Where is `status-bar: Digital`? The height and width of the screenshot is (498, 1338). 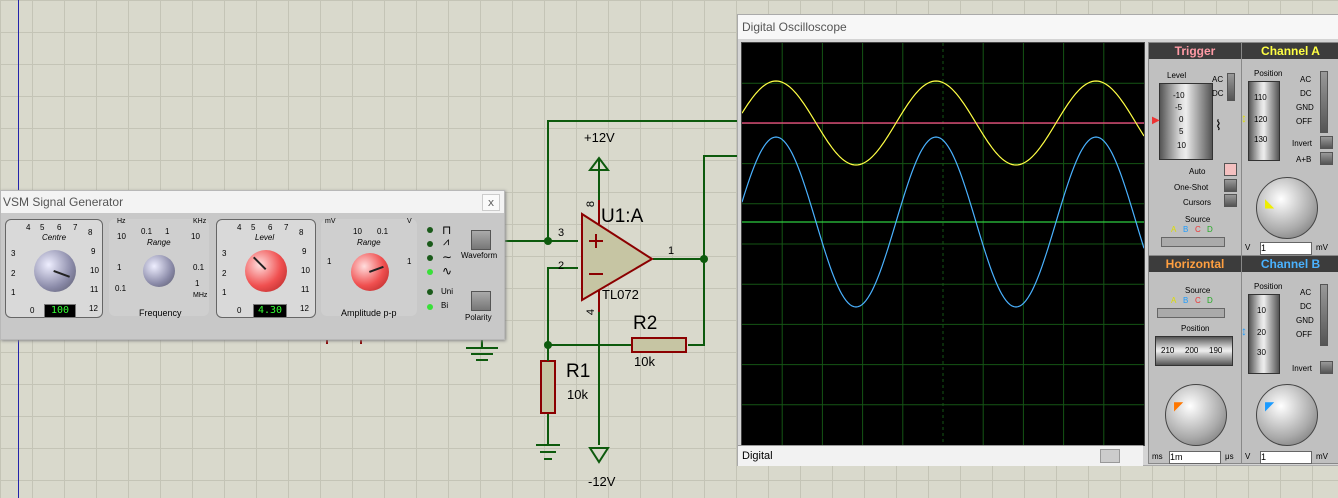 status-bar: Digital is located at coordinates (940, 455).